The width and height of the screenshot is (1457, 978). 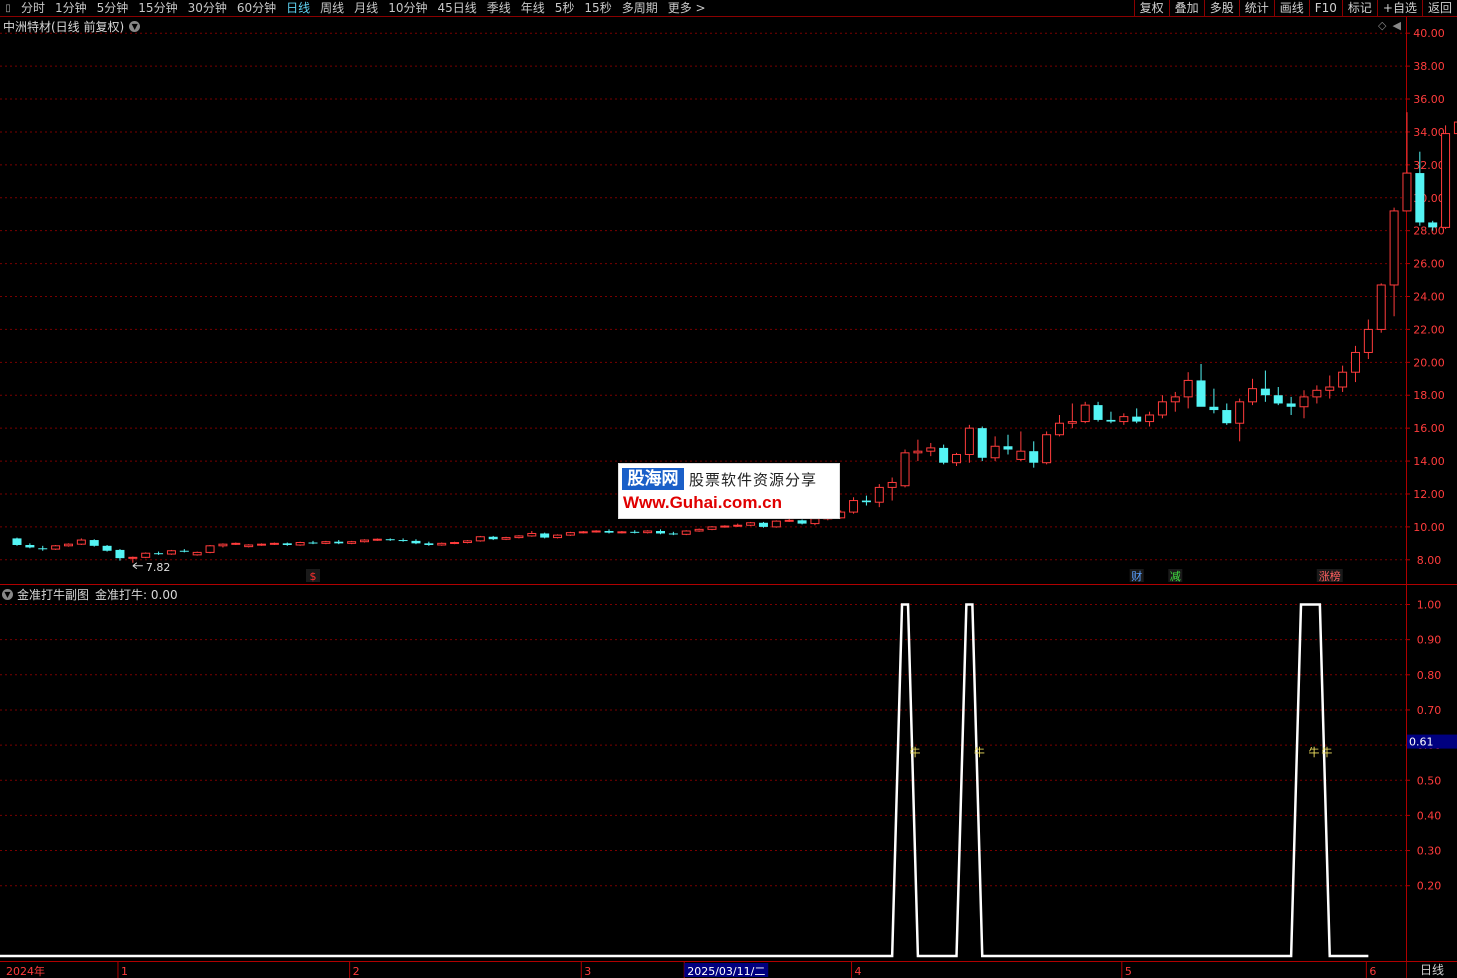 What do you see at coordinates (1151, 8) in the screenshot?
I see `tool-button-0: 复权` at bounding box center [1151, 8].